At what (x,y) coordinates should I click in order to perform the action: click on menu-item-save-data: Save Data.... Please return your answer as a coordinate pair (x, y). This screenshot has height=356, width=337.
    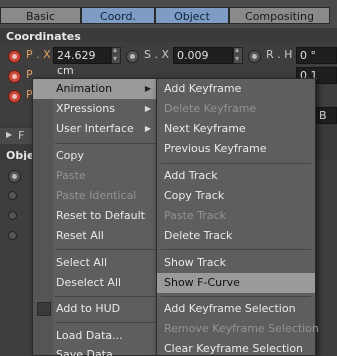
    Looking at the image, I should click on (95, 350).